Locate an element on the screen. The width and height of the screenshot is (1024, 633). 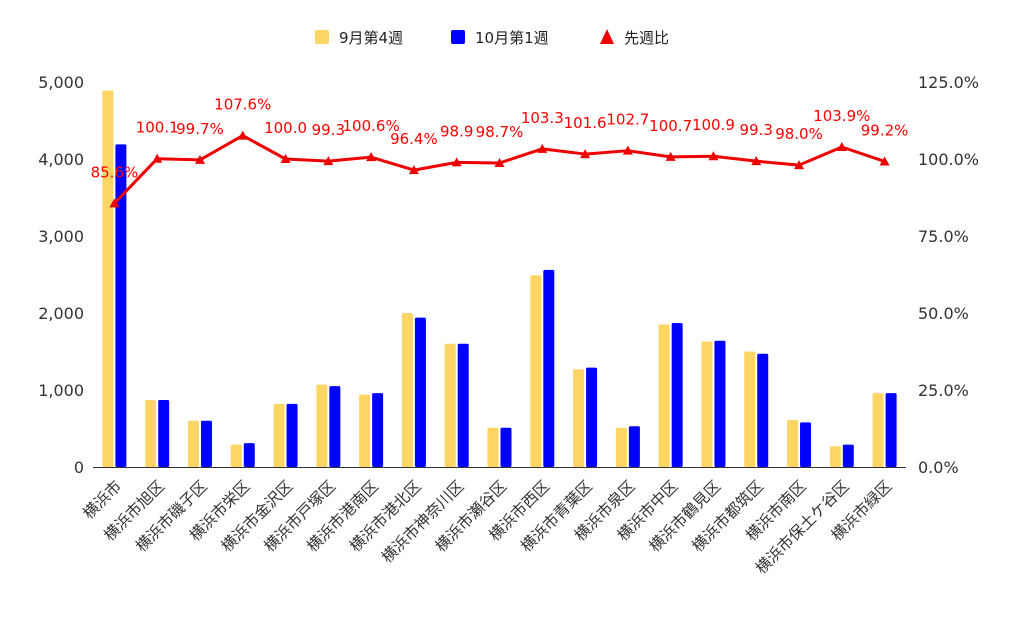
ratio-data-label: 98.7% is located at coordinates (500, 132).